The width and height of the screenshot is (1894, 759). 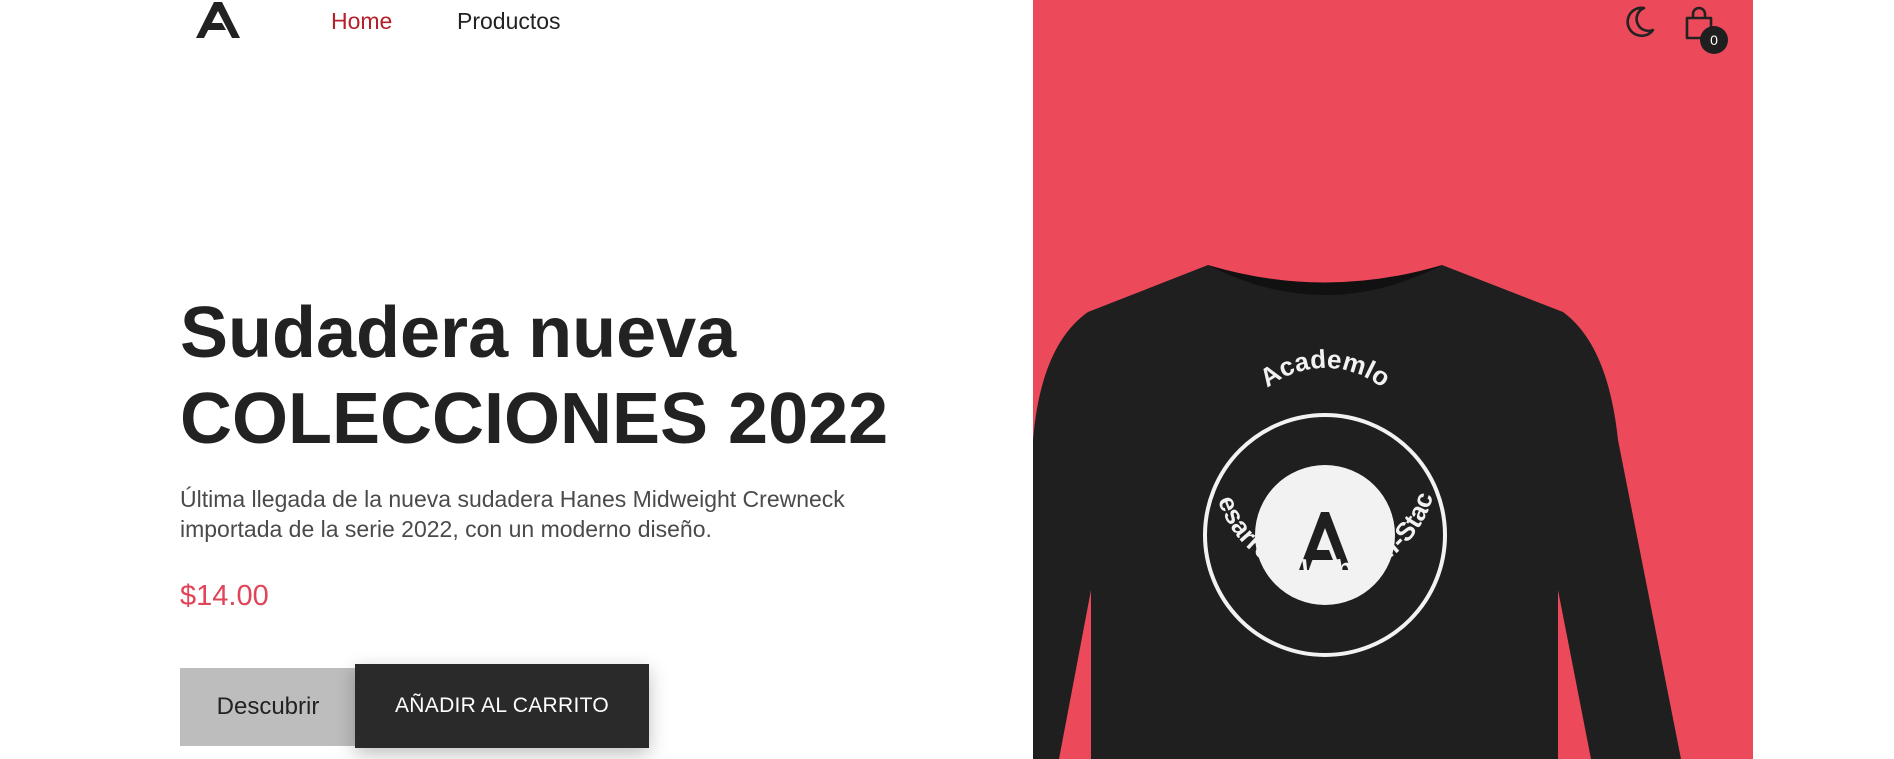 I want to click on product-price: $14.00, so click(x=224, y=596).